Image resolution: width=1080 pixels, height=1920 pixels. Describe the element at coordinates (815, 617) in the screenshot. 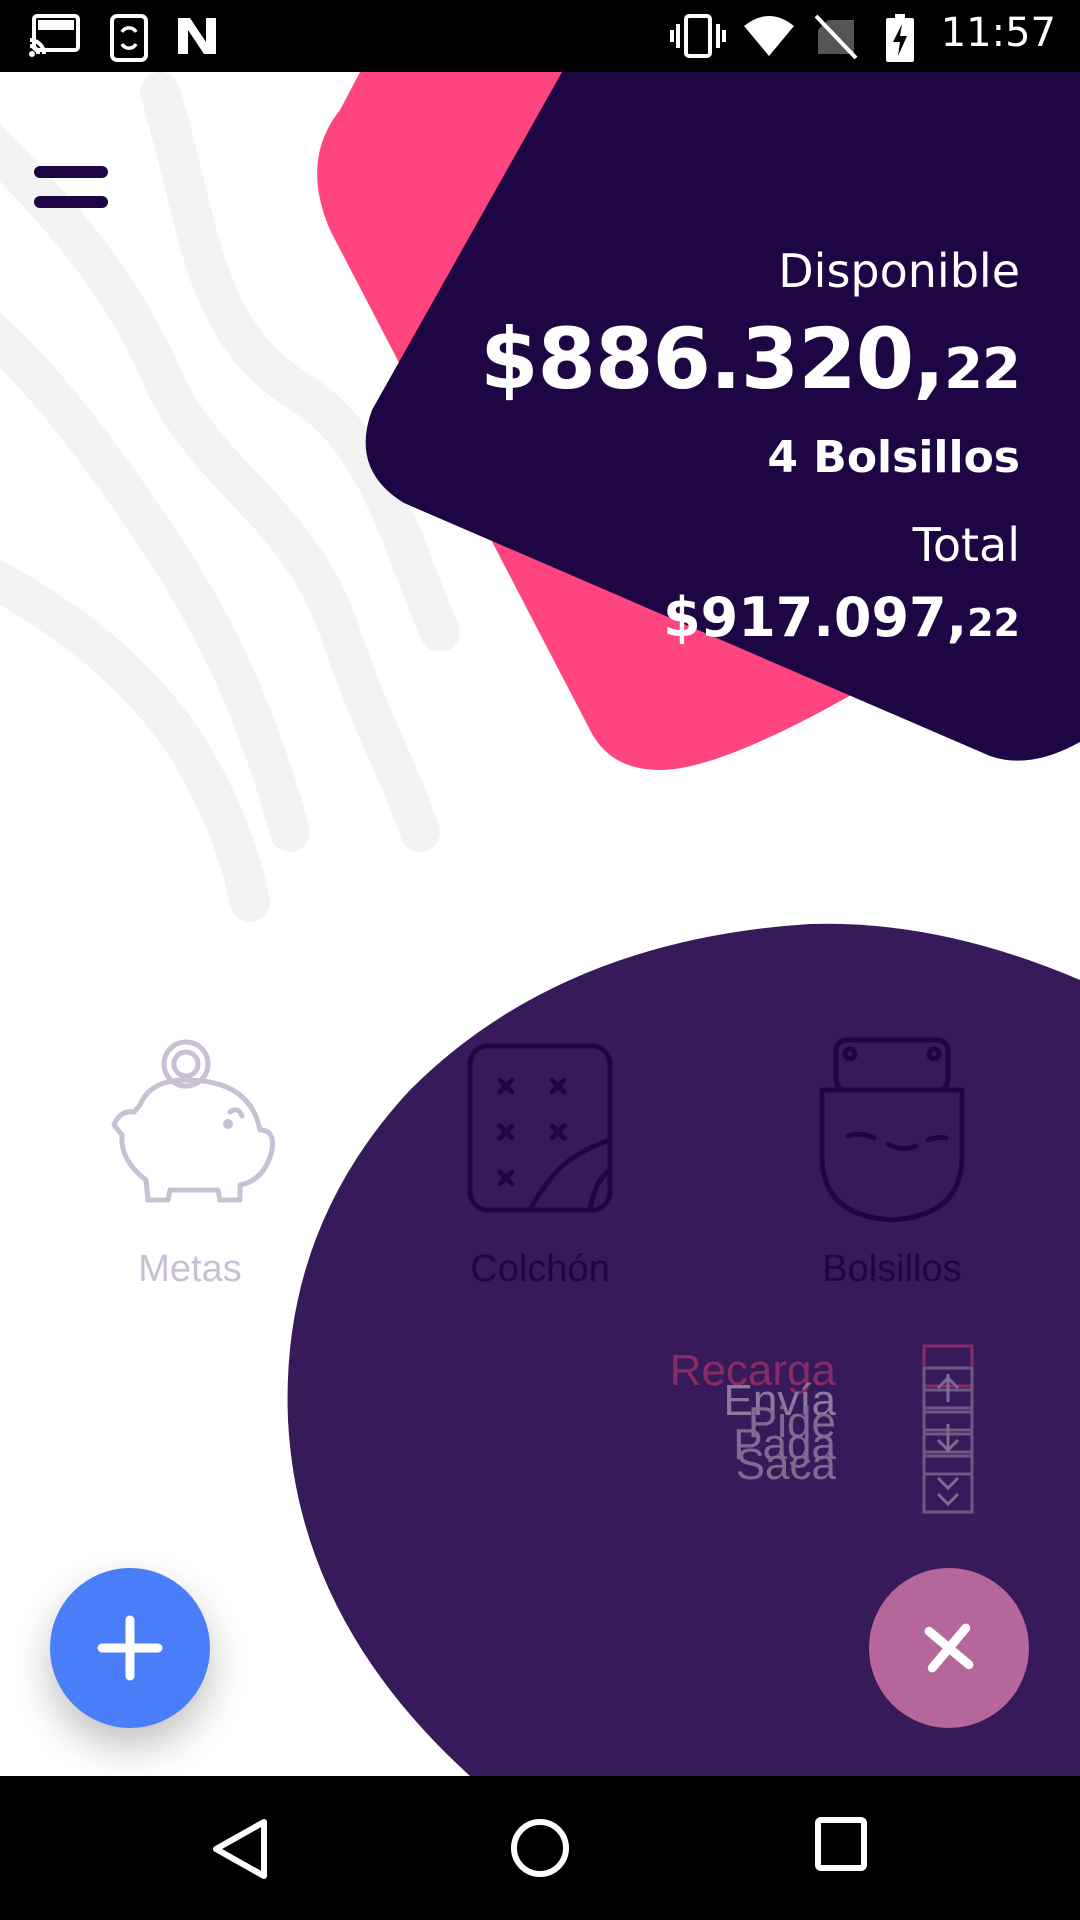

I see `total-amount-main: $917.097,` at that location.